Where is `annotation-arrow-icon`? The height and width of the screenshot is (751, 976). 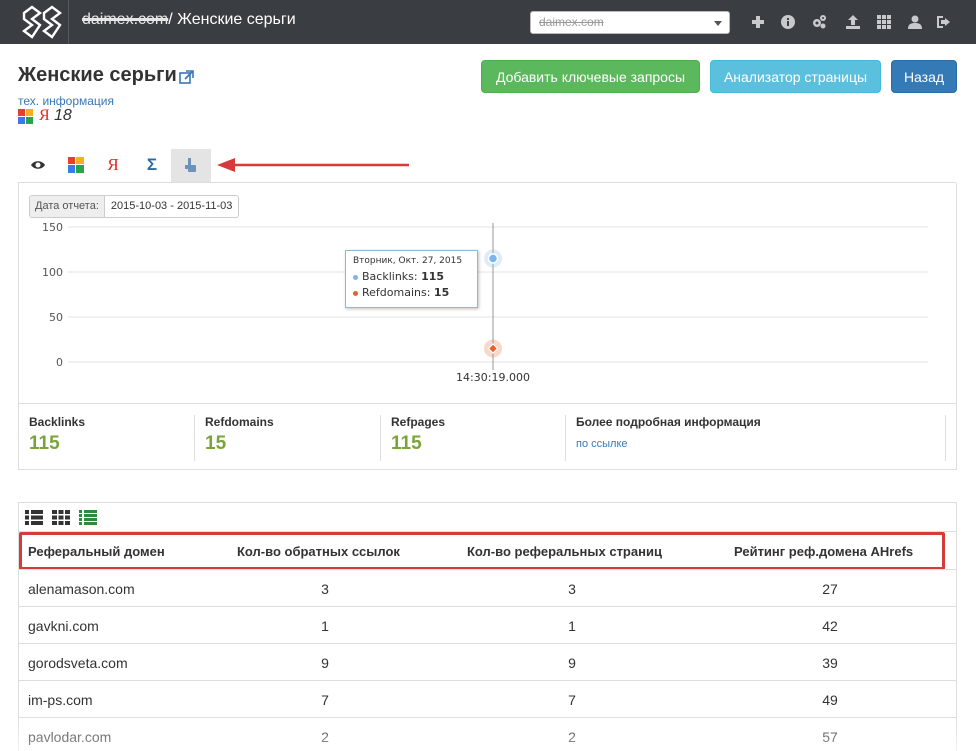
annotation-arrow-icon is located at coordinates (313, 165).